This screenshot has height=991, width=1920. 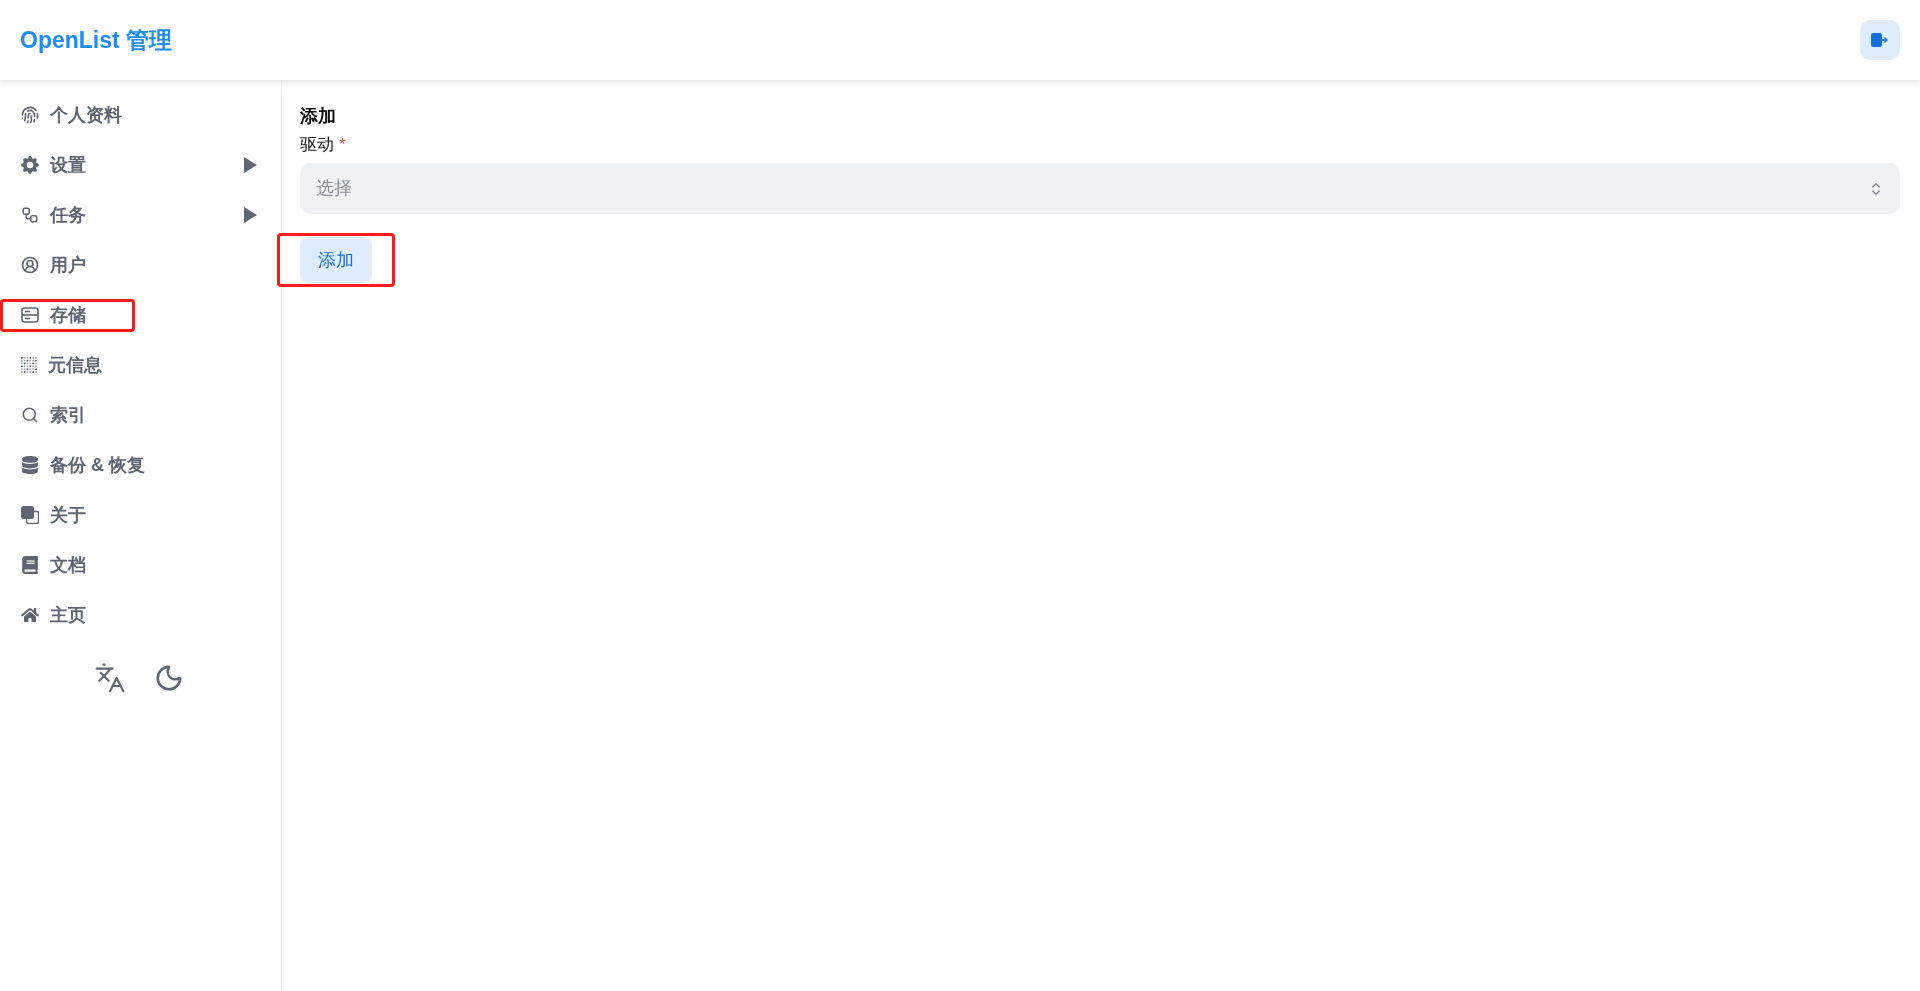 What do you see at coordinates (128, 565) in the screenshot?
I see `sidebar-item: 文档` at bounding box center [128, 565].